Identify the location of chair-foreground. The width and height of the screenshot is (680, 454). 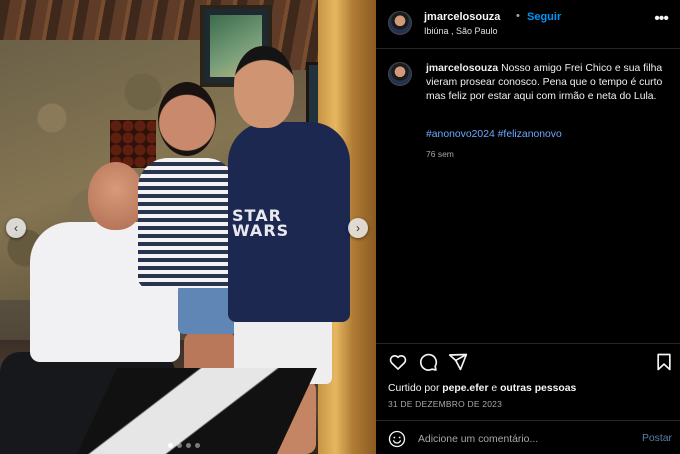
(196, 411).